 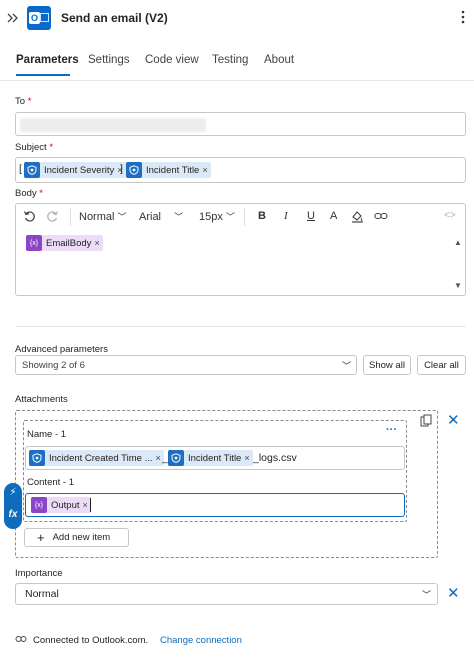 I want to click on fx-expression-icon: fx, so click(x=13, y=514).